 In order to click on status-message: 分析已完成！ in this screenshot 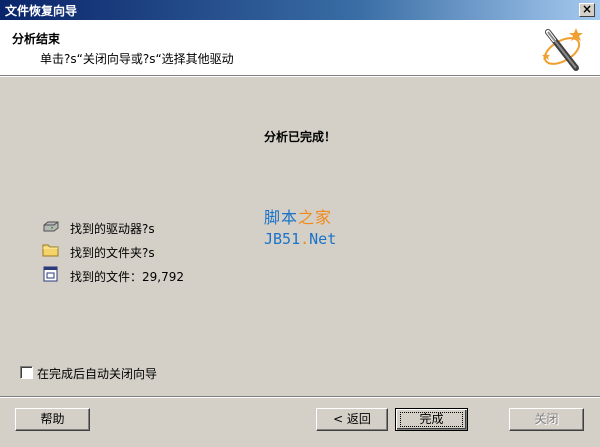, I will do `click(299, 137)`.